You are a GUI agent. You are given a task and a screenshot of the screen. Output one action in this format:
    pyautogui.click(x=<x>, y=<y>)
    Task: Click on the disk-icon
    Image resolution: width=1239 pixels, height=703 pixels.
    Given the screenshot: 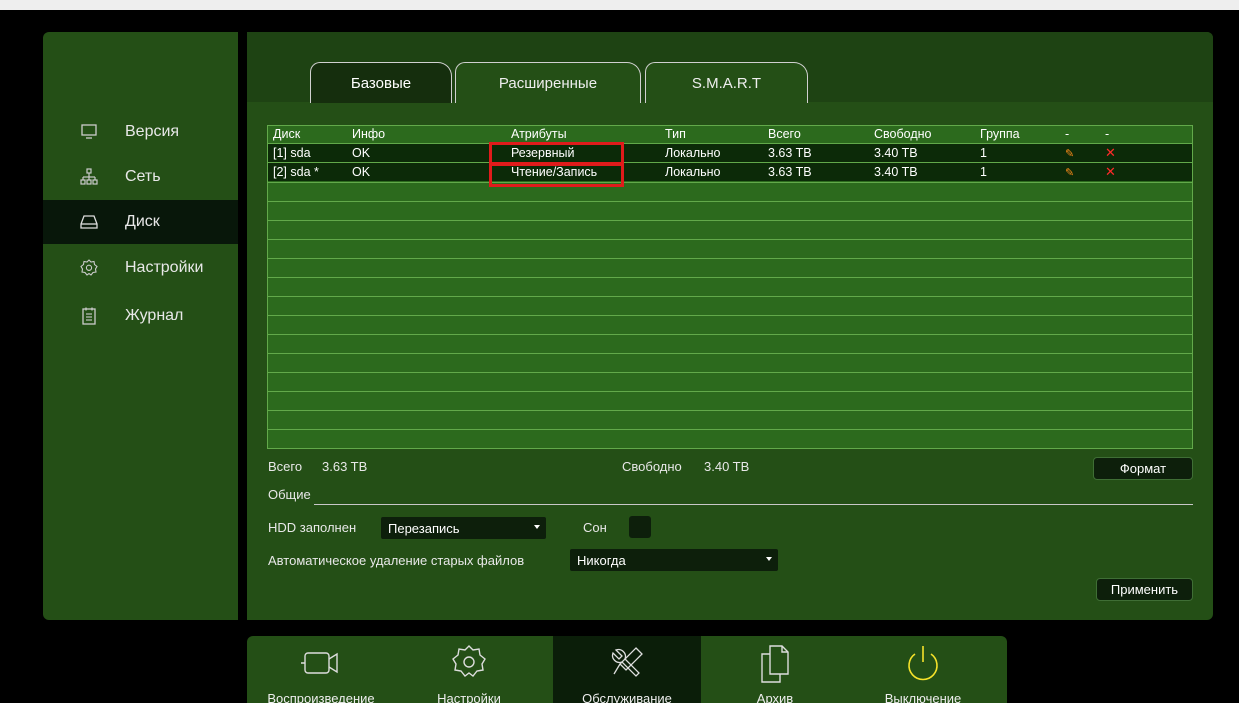 What is the action you would take?
    pyautogui.click(x=89, y=222)
    